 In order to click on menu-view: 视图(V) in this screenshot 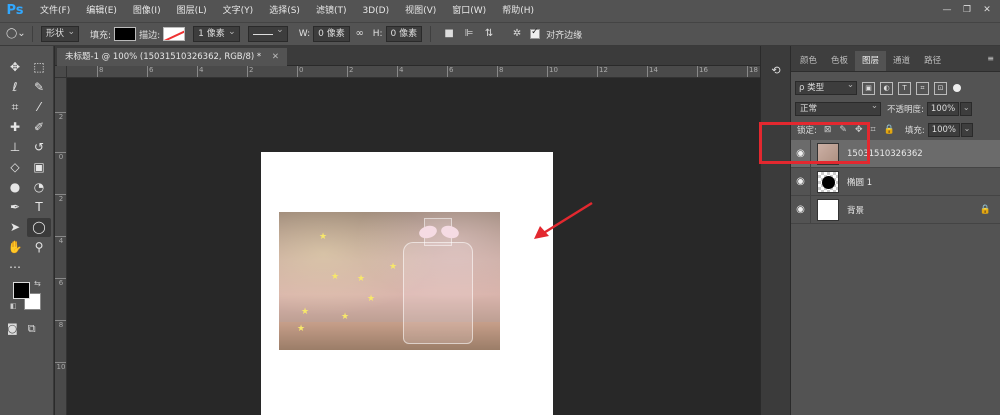, I will do `click(420, 11)`.